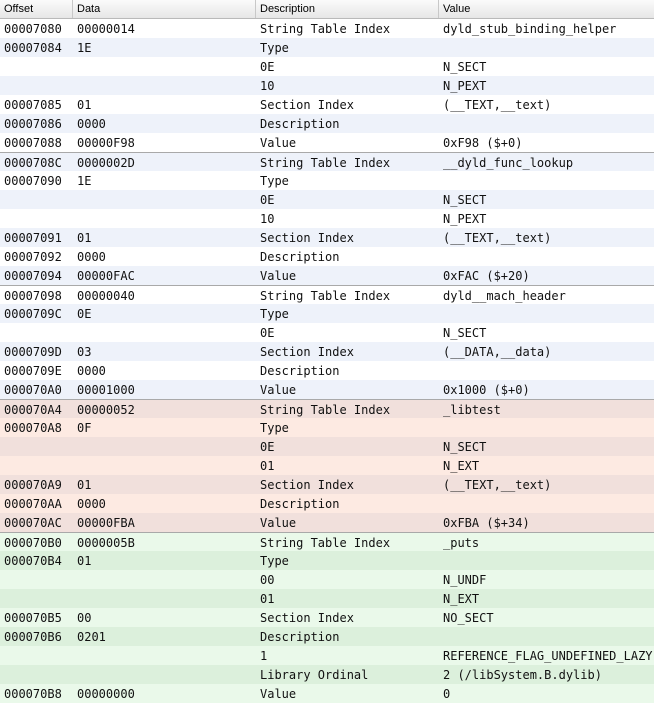 The width and height of the screenshot is (654, 703). What do you see at coordinates (264, 656) in the screenshot?
I see `cell-description: 1` at bounding box center [264, 656].